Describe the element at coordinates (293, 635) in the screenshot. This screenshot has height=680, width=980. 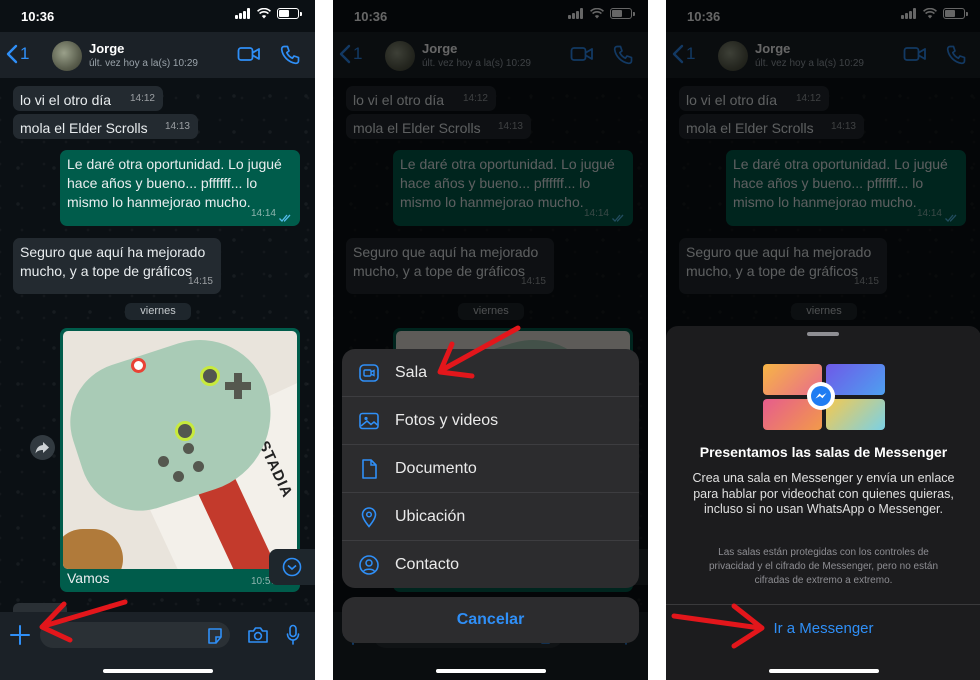
I see `microphone-icon` at that location.